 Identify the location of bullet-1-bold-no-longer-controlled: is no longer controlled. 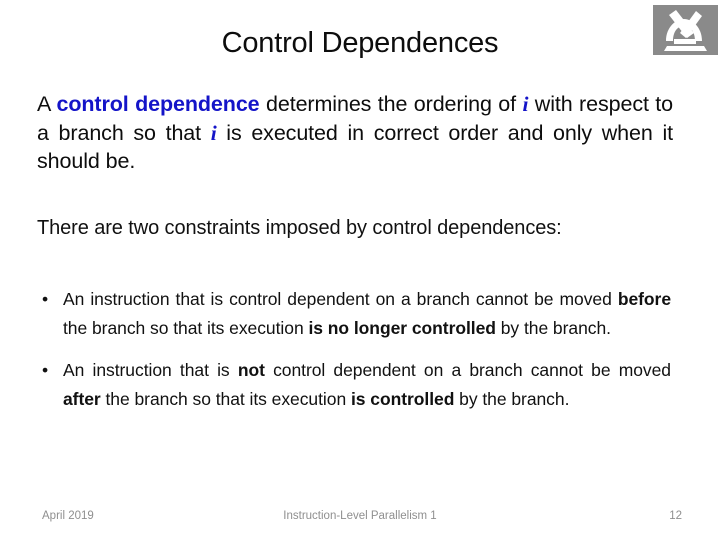
(402, 328).